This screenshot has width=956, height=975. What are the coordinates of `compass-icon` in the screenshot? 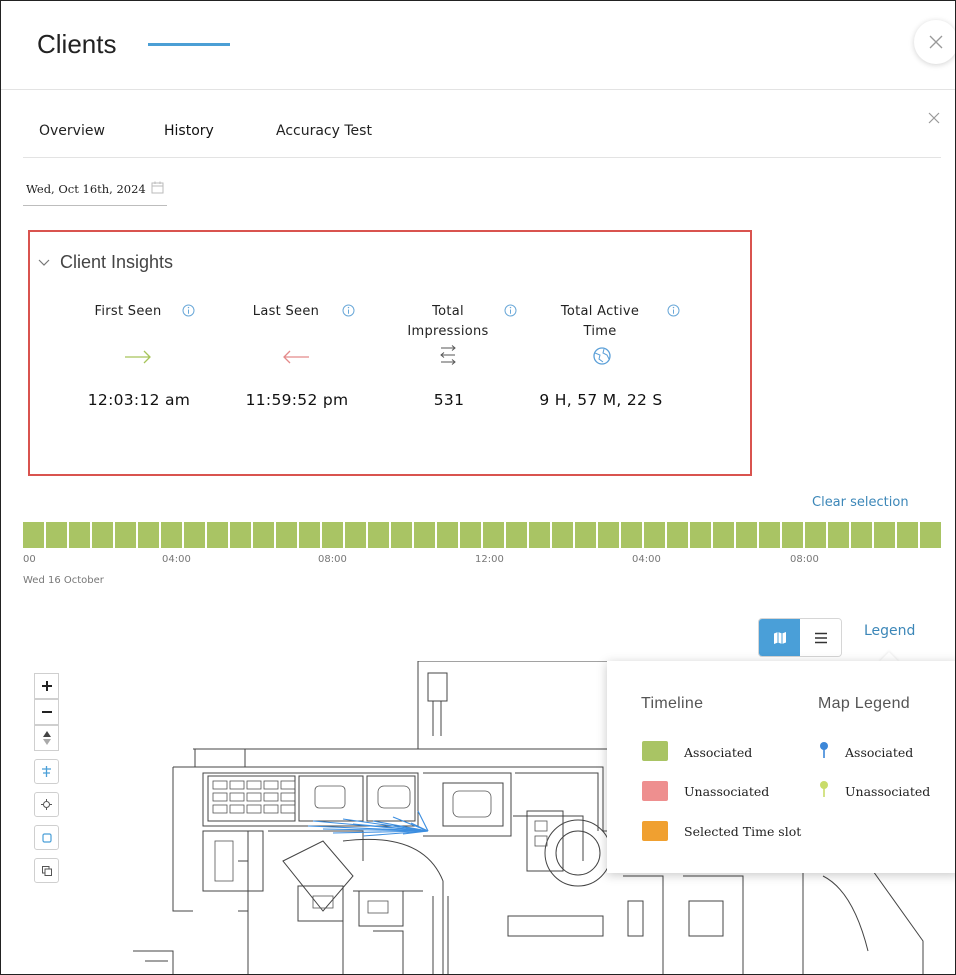 It's located at (46, 738).